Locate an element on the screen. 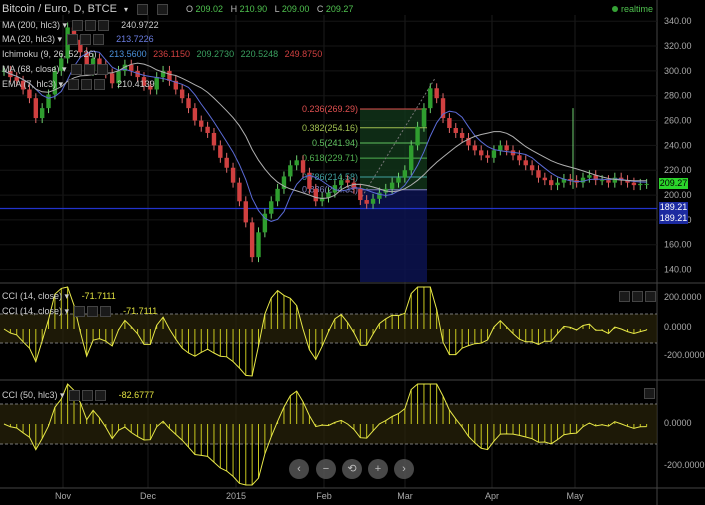 This screenshot has width=705, height=505. current-price-tag: 209.27 is located at coordinates (673, 183).